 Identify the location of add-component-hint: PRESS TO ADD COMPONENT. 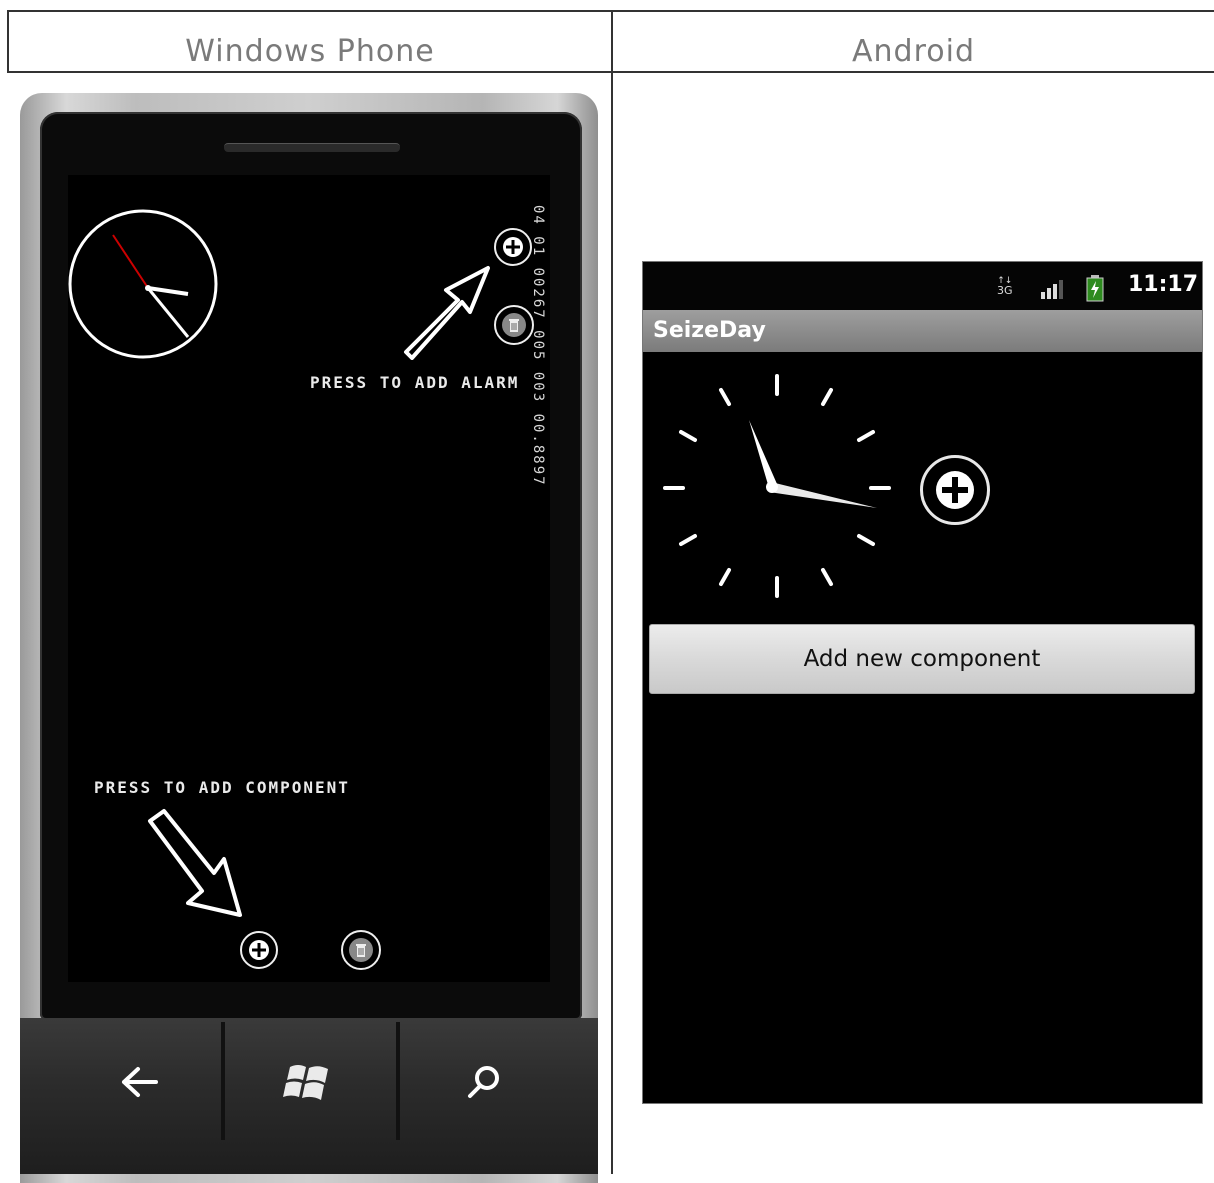
(222, 787).